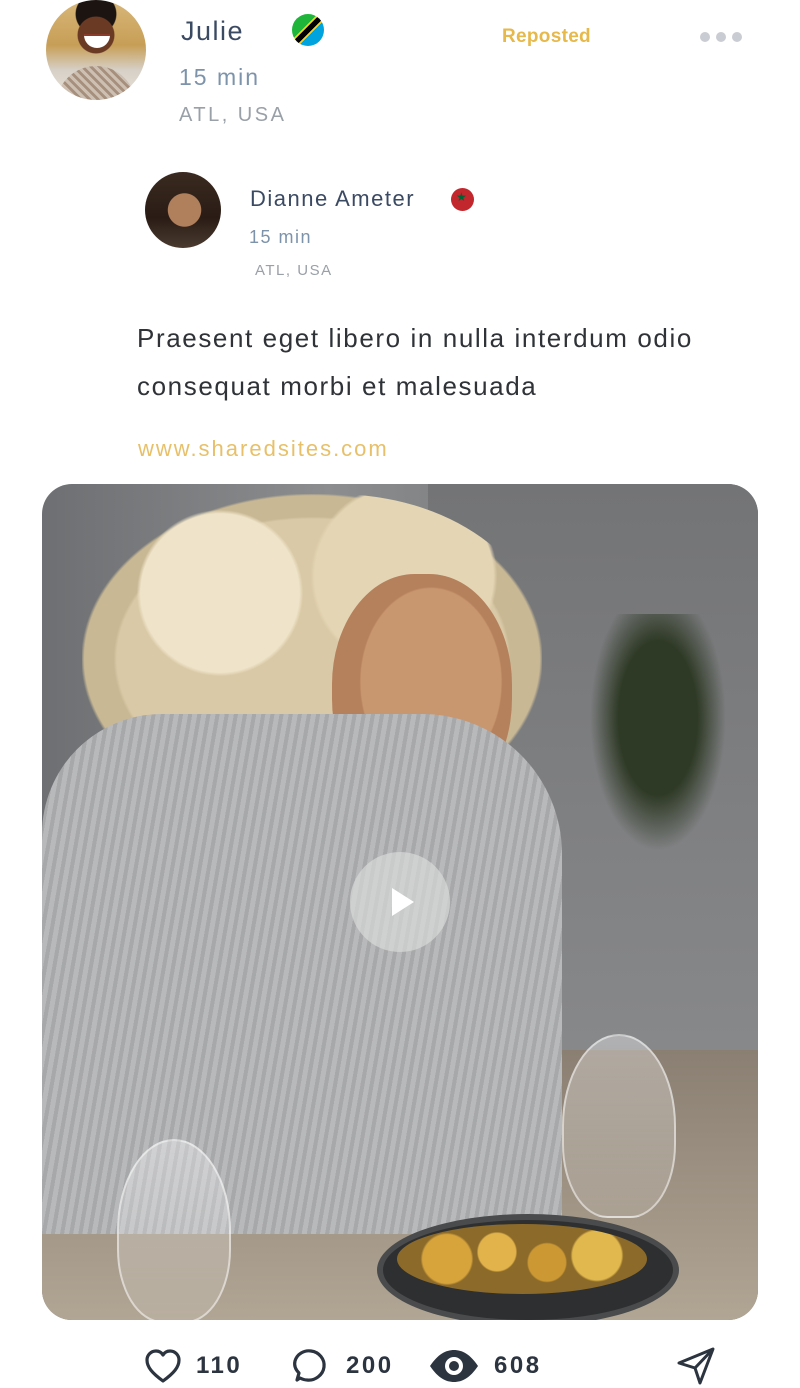  I want to click on author-avatar, so click(183, 210).